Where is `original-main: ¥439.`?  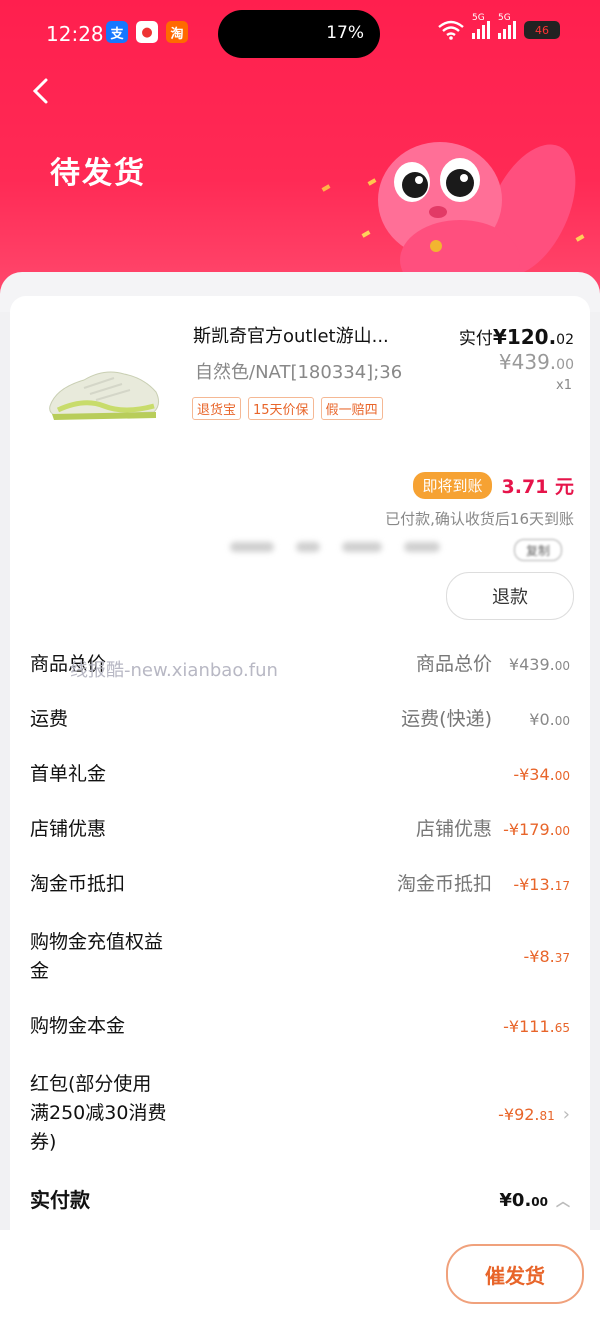
original-main: ¥439. is located at coordinates (527, 362).